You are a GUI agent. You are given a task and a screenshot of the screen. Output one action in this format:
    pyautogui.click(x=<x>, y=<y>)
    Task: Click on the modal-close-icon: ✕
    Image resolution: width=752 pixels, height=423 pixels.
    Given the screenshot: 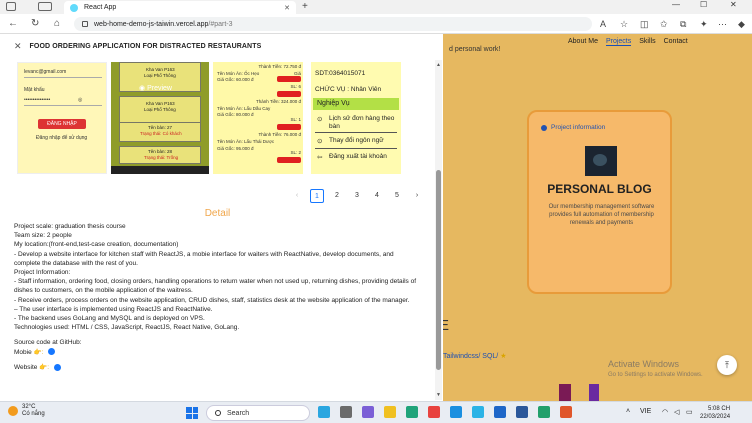 What is the action you would take?
    pyautogui.click(x=18, y=46)
    